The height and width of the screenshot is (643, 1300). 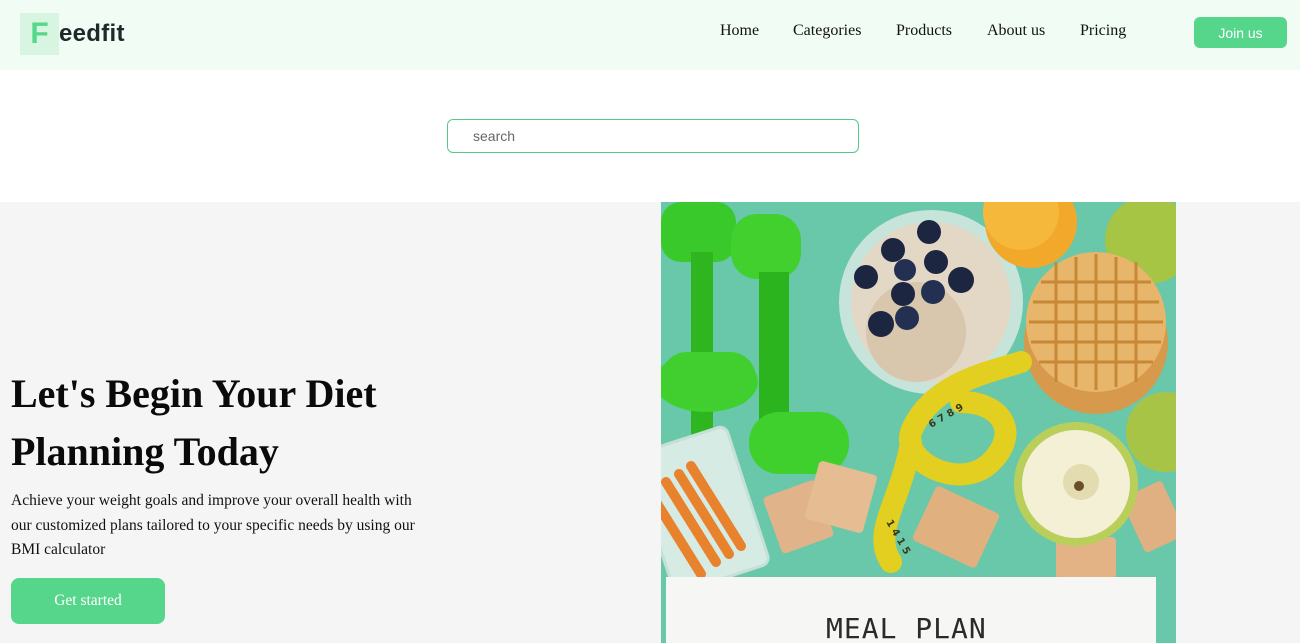 I want to click on search-input, so click(x=653, y=136).